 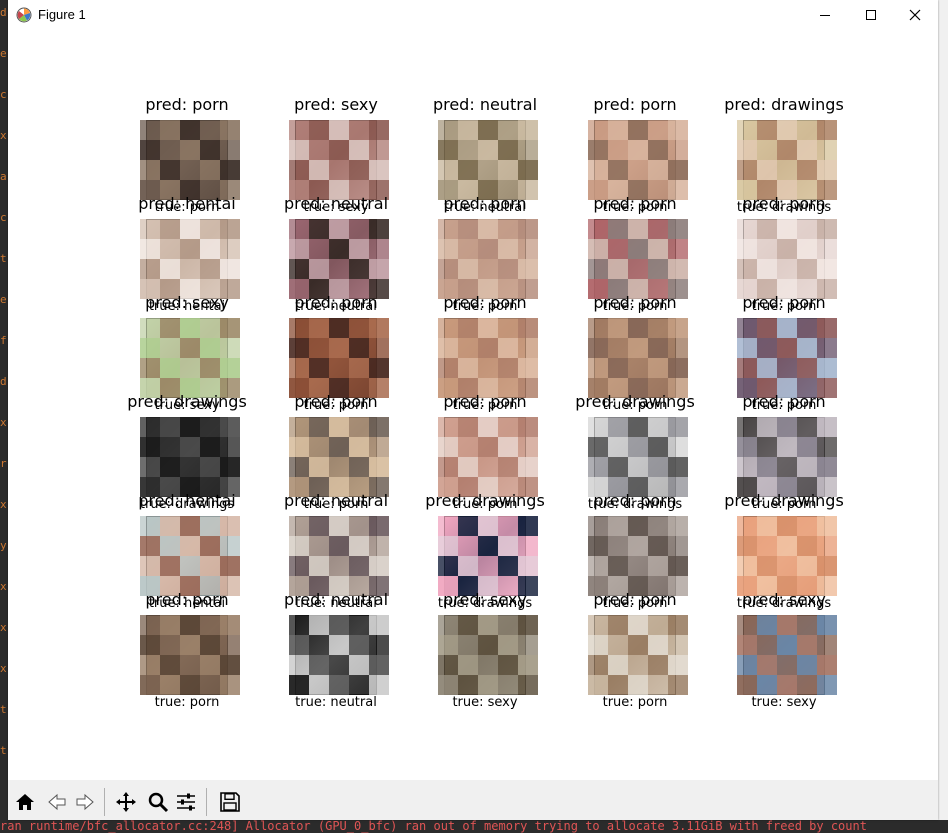 I want to click on minimize-button, so click(x=825, y=15).